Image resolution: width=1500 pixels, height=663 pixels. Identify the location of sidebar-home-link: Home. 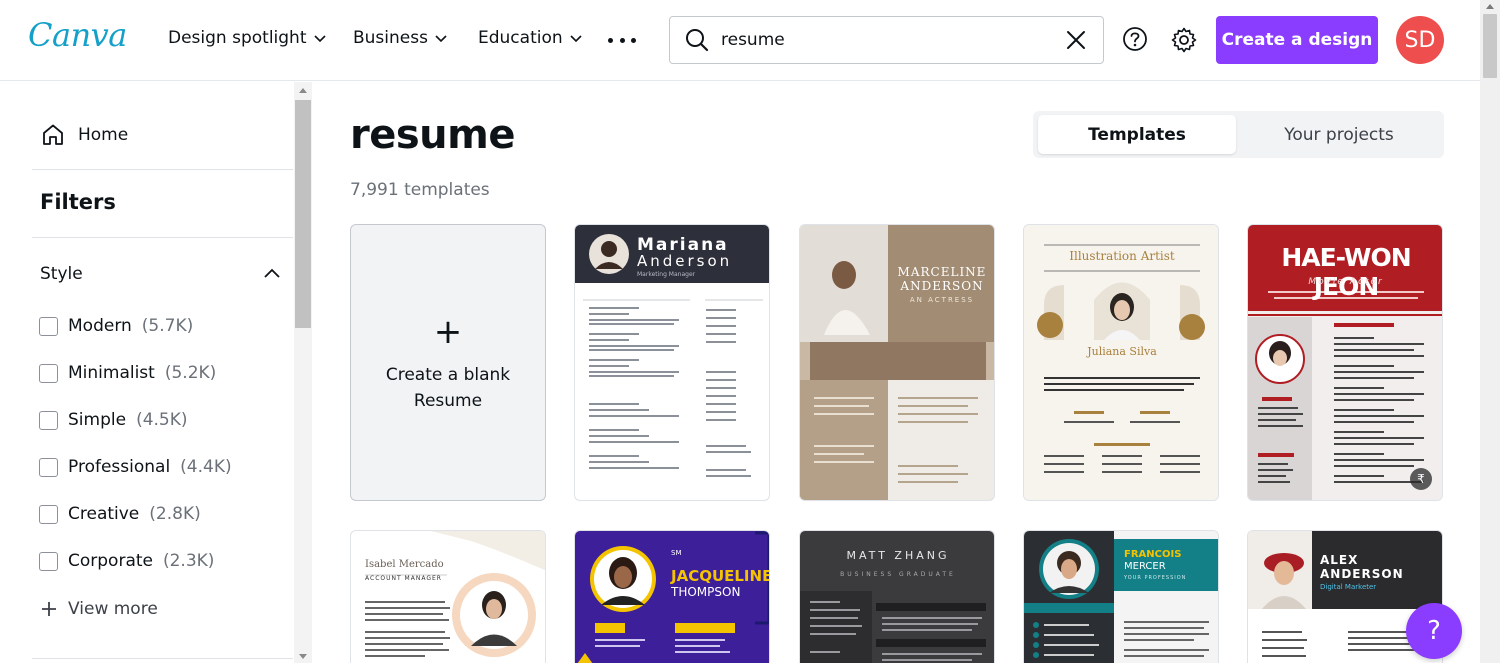
(84, 135).